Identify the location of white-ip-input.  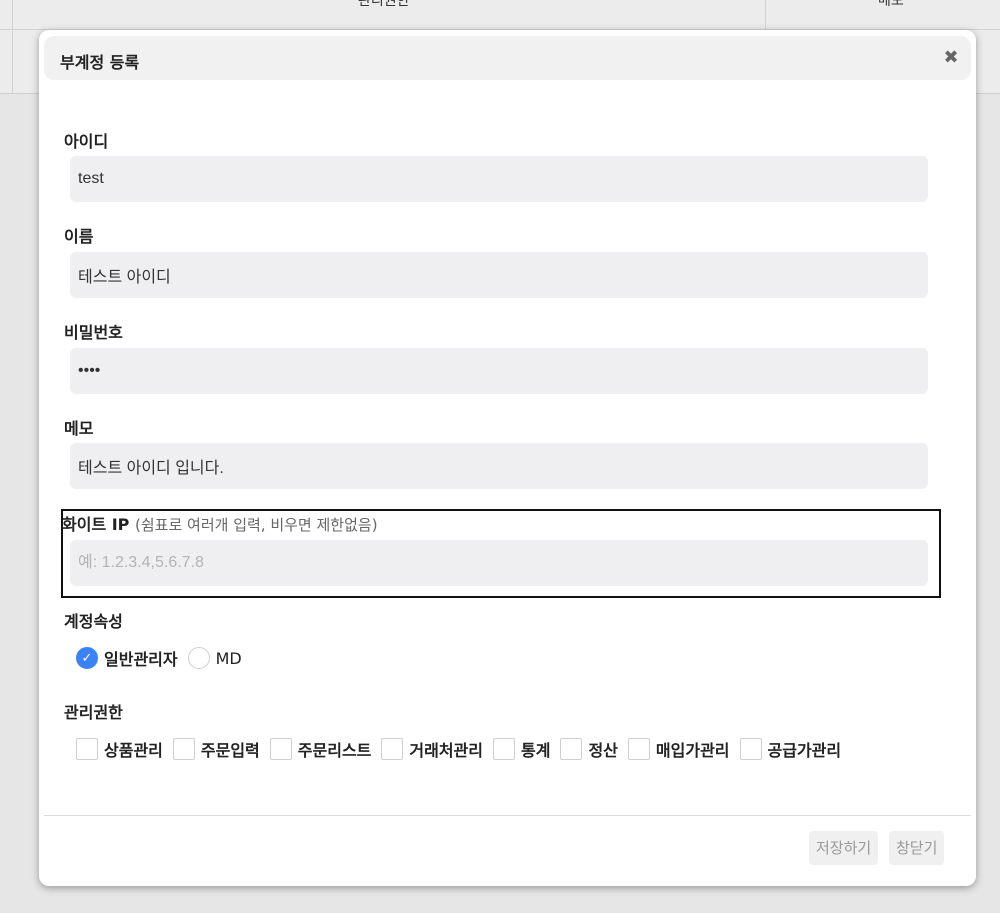
(499, 563).